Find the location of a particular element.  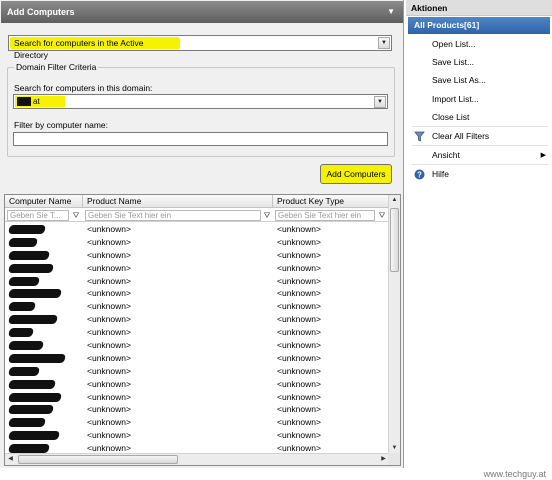

action-ansicht: Ansicht ▶ is located at coordinates (479, 155).